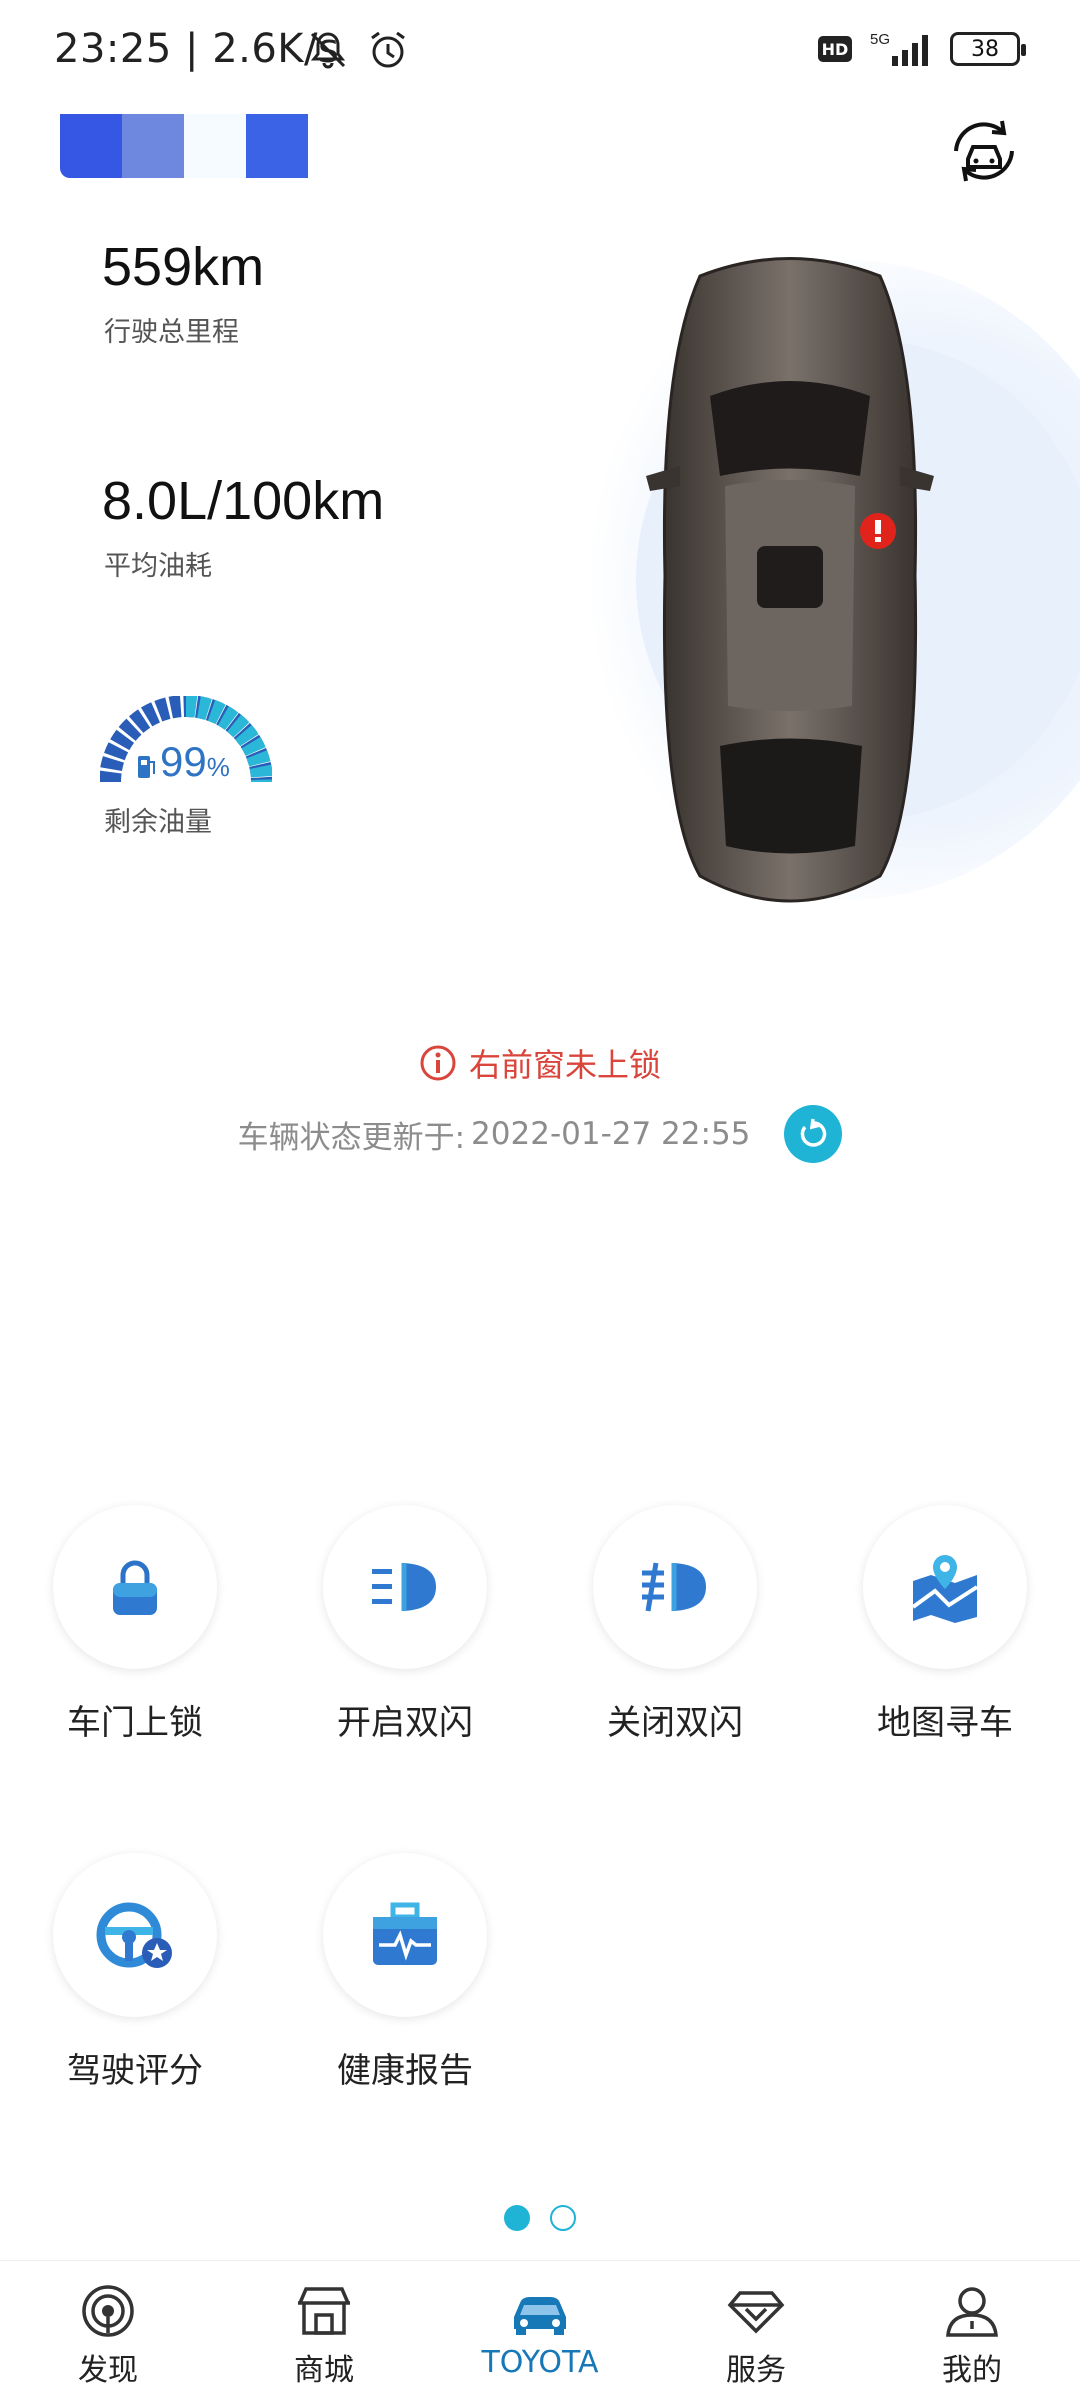 The width and height of the screenshot is (1080, 2400). I want to click on nav-item-profile: 我的, so click(972, 2330).